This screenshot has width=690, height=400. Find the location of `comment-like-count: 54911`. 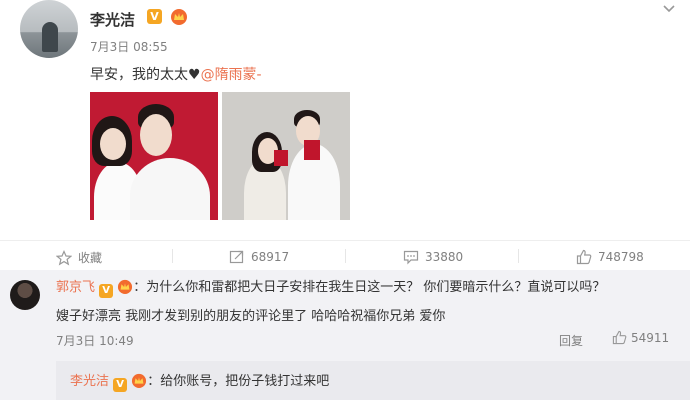

comment-like-count: 54911 is located at coordinates (650, 337).